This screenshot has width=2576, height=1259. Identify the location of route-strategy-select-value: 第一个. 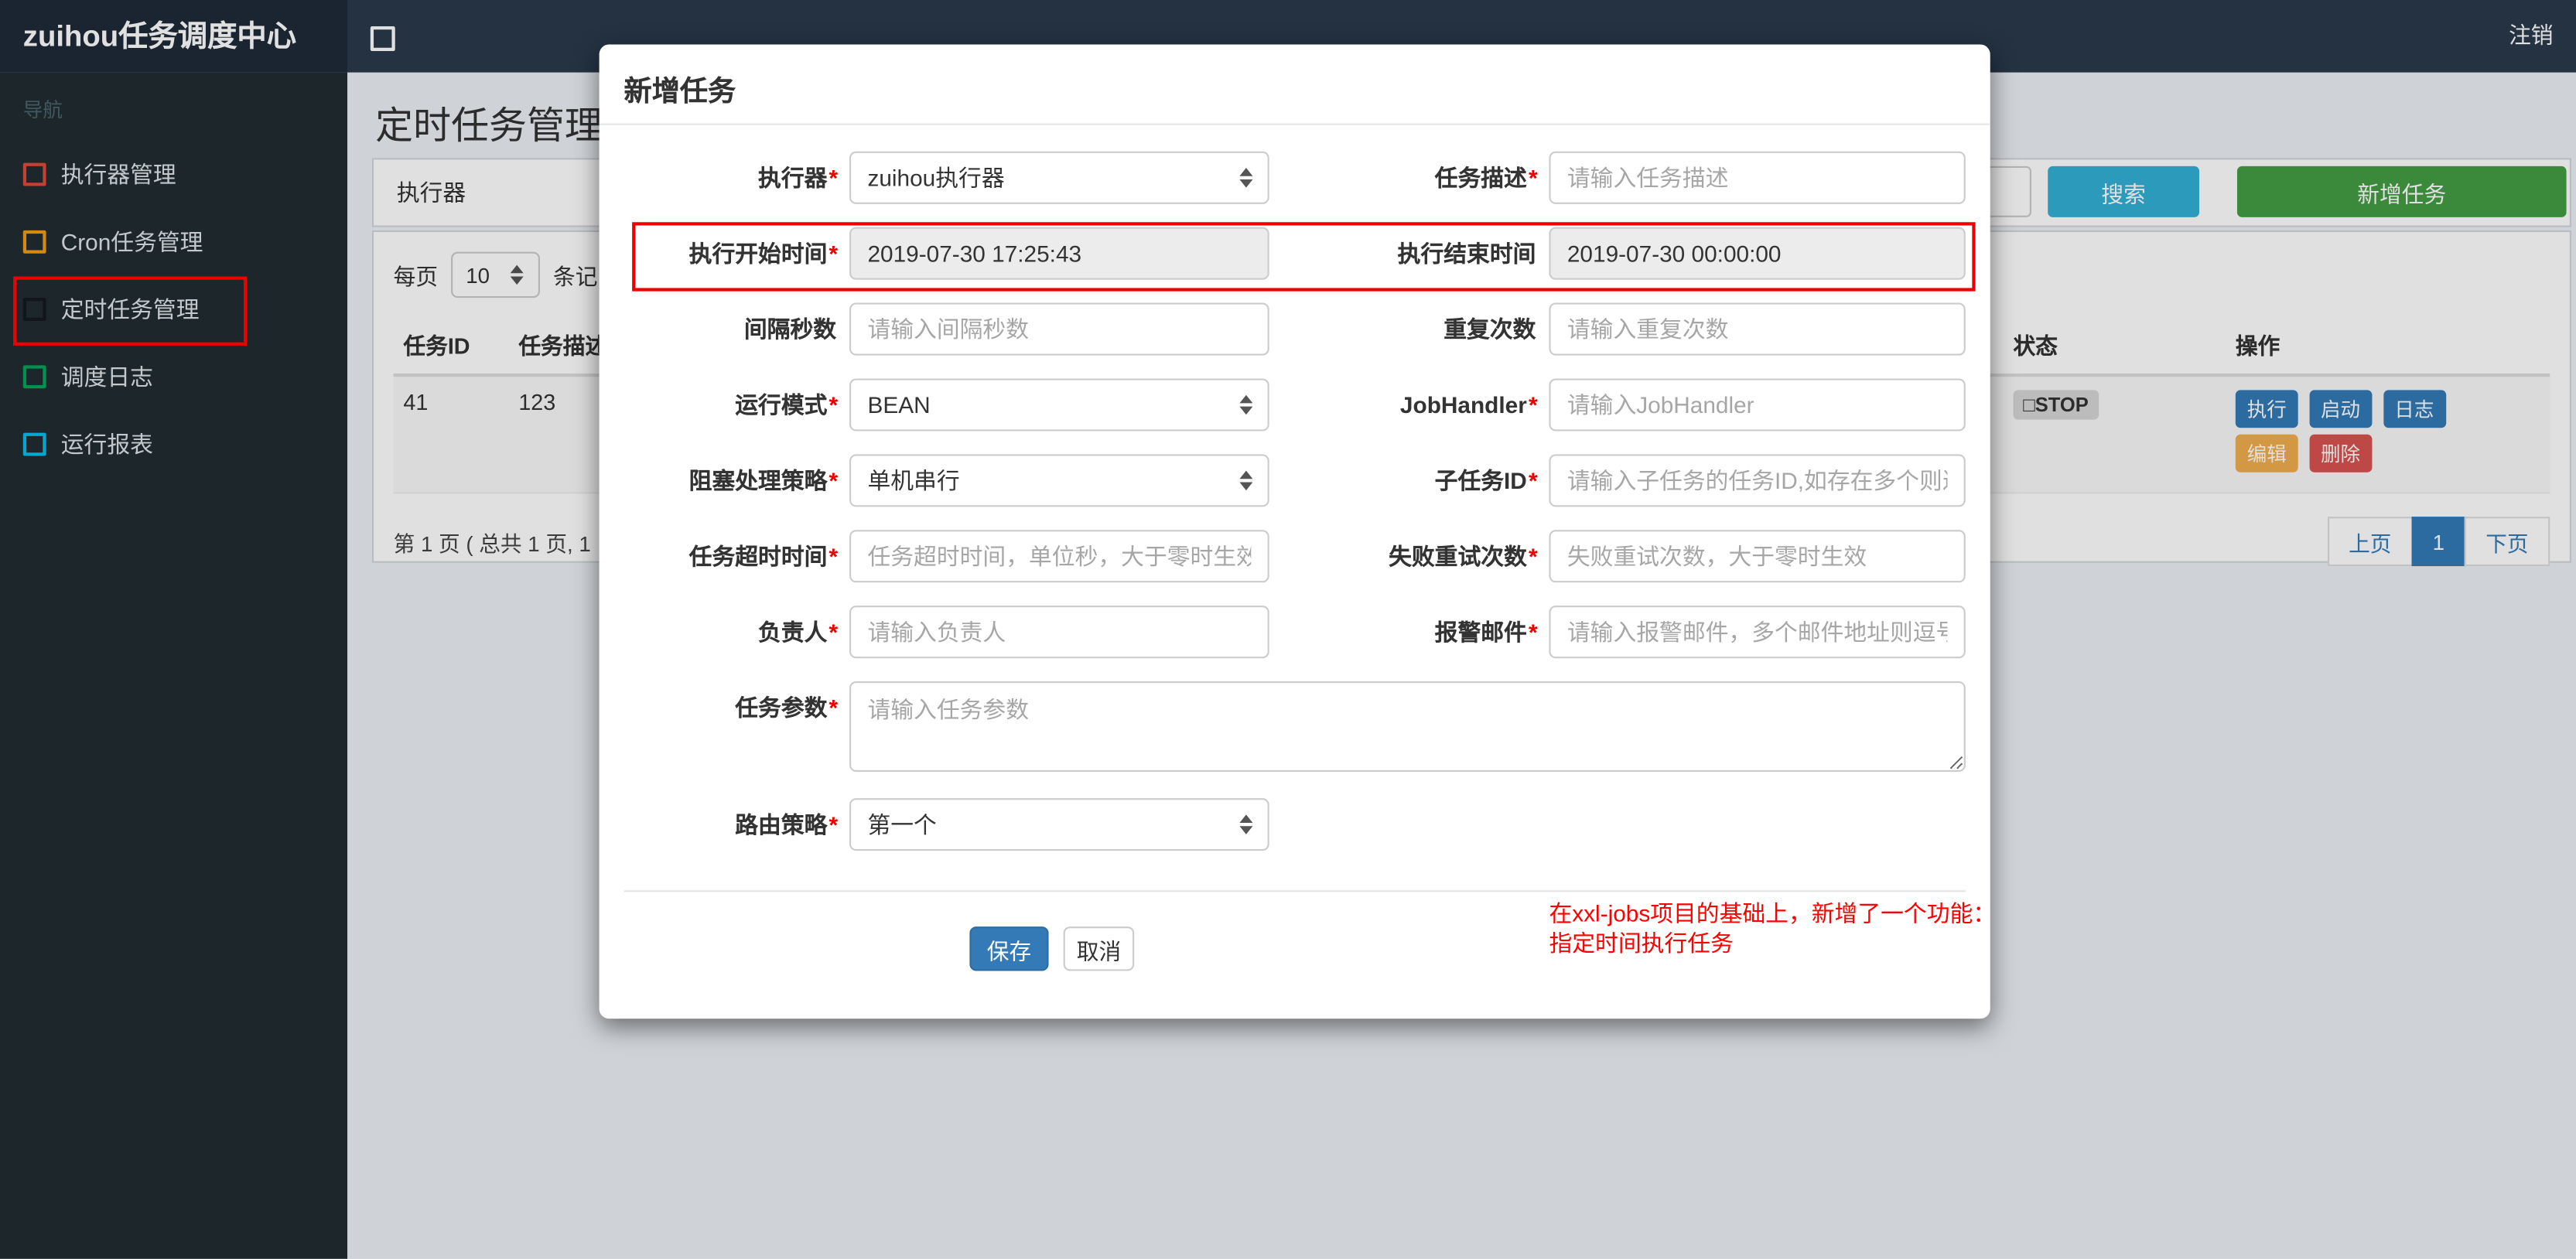
(902, 824).